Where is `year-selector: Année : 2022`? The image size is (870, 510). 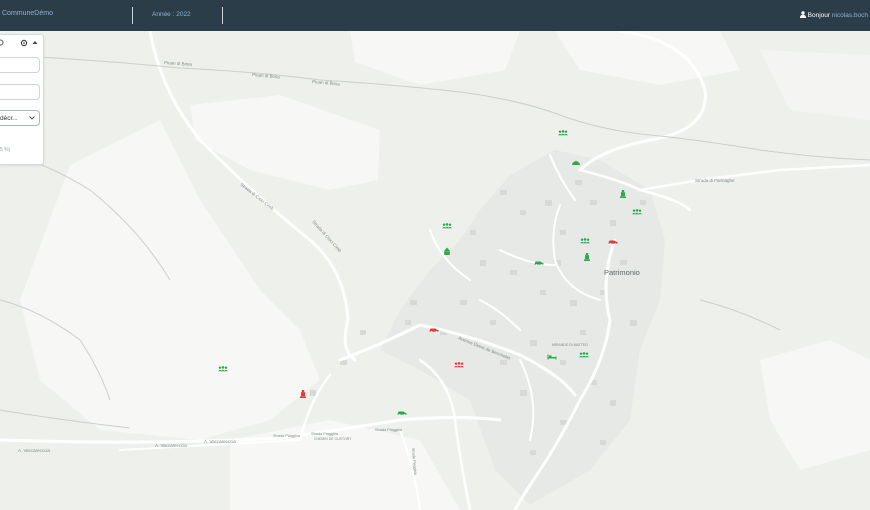
year-selector: Année : 2022 is located at coordinates (171, 14).